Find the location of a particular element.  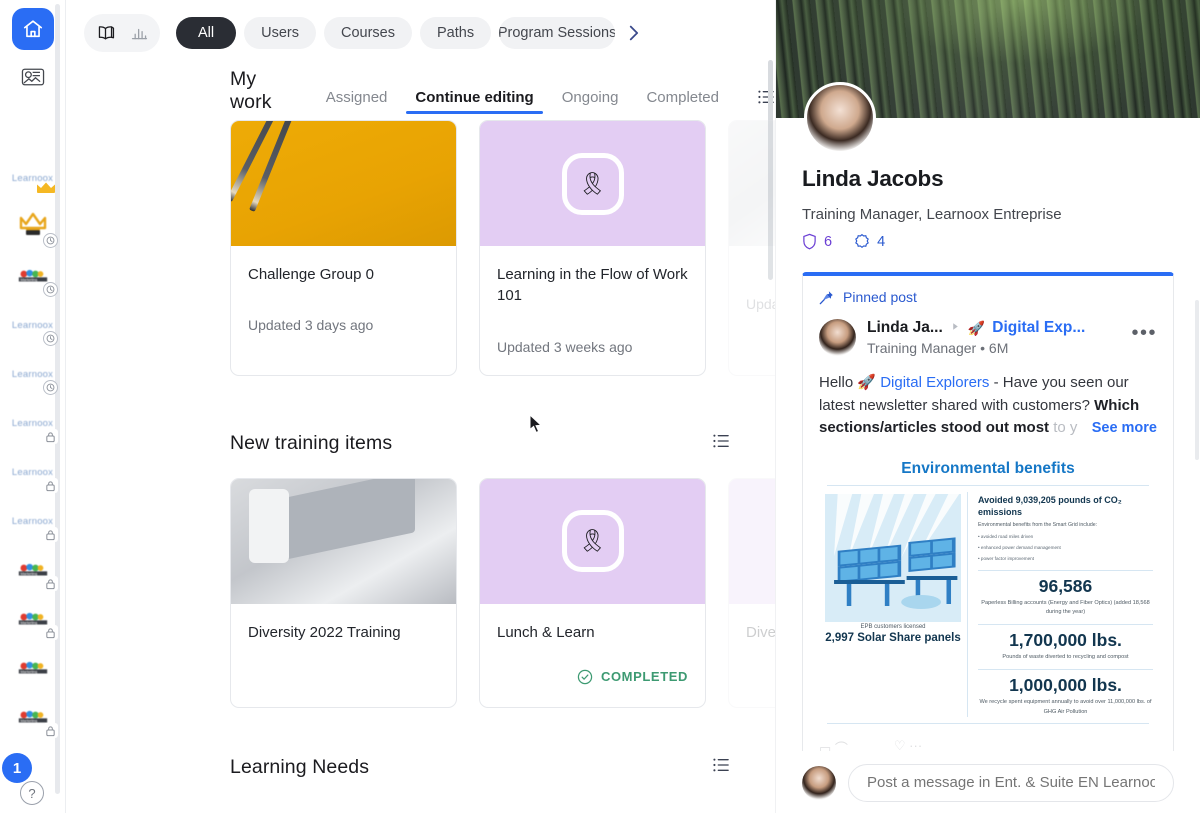

card-lunch-and-learn: 🎗 Lunch & Learn COMPLETED is located at coordinates (592, 592).